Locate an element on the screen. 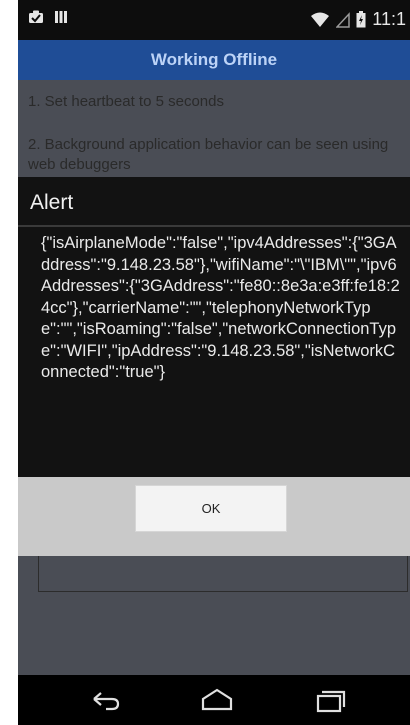  status-right-icons: 11:1 is located at coordinates (358, 19).